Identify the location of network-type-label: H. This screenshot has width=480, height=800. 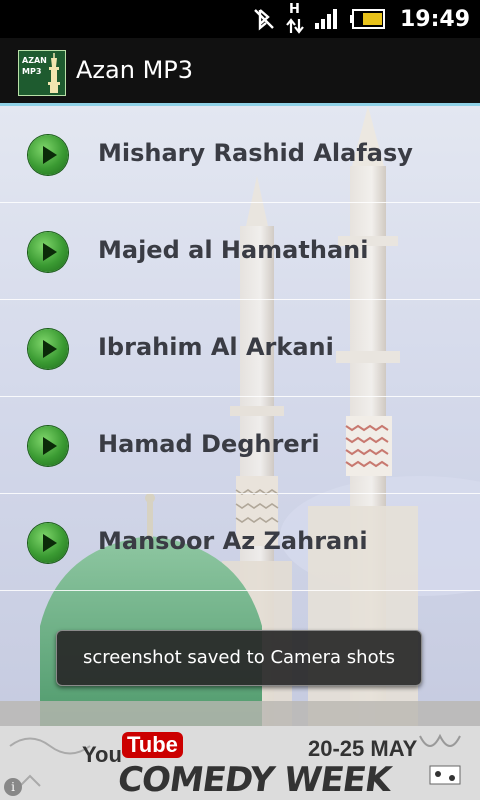
(294, 9).